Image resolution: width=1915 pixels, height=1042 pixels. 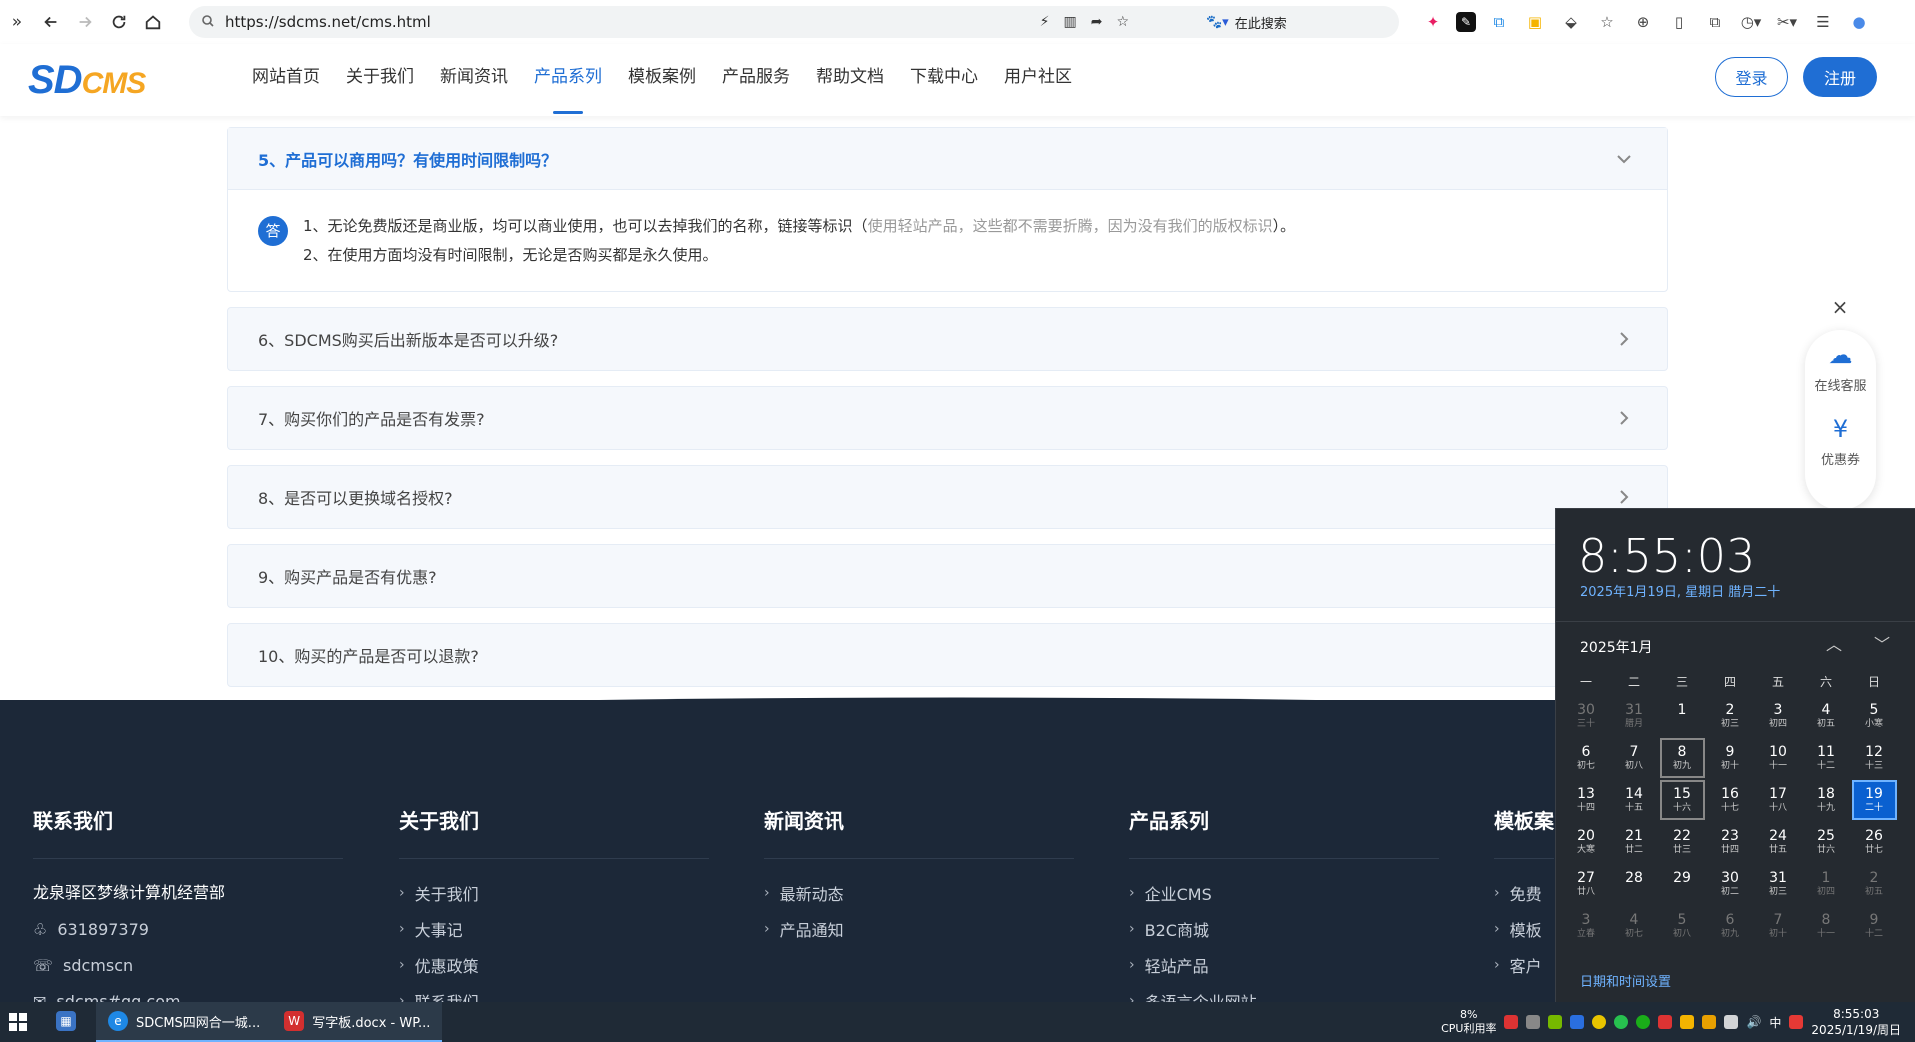 I want to click on nav-community: 用户社区, so click(x=1038, y=80).